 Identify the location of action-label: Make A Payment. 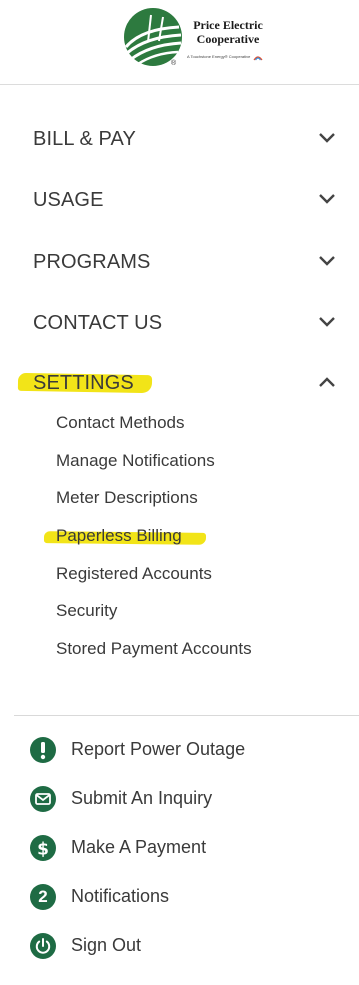
(139, 847).